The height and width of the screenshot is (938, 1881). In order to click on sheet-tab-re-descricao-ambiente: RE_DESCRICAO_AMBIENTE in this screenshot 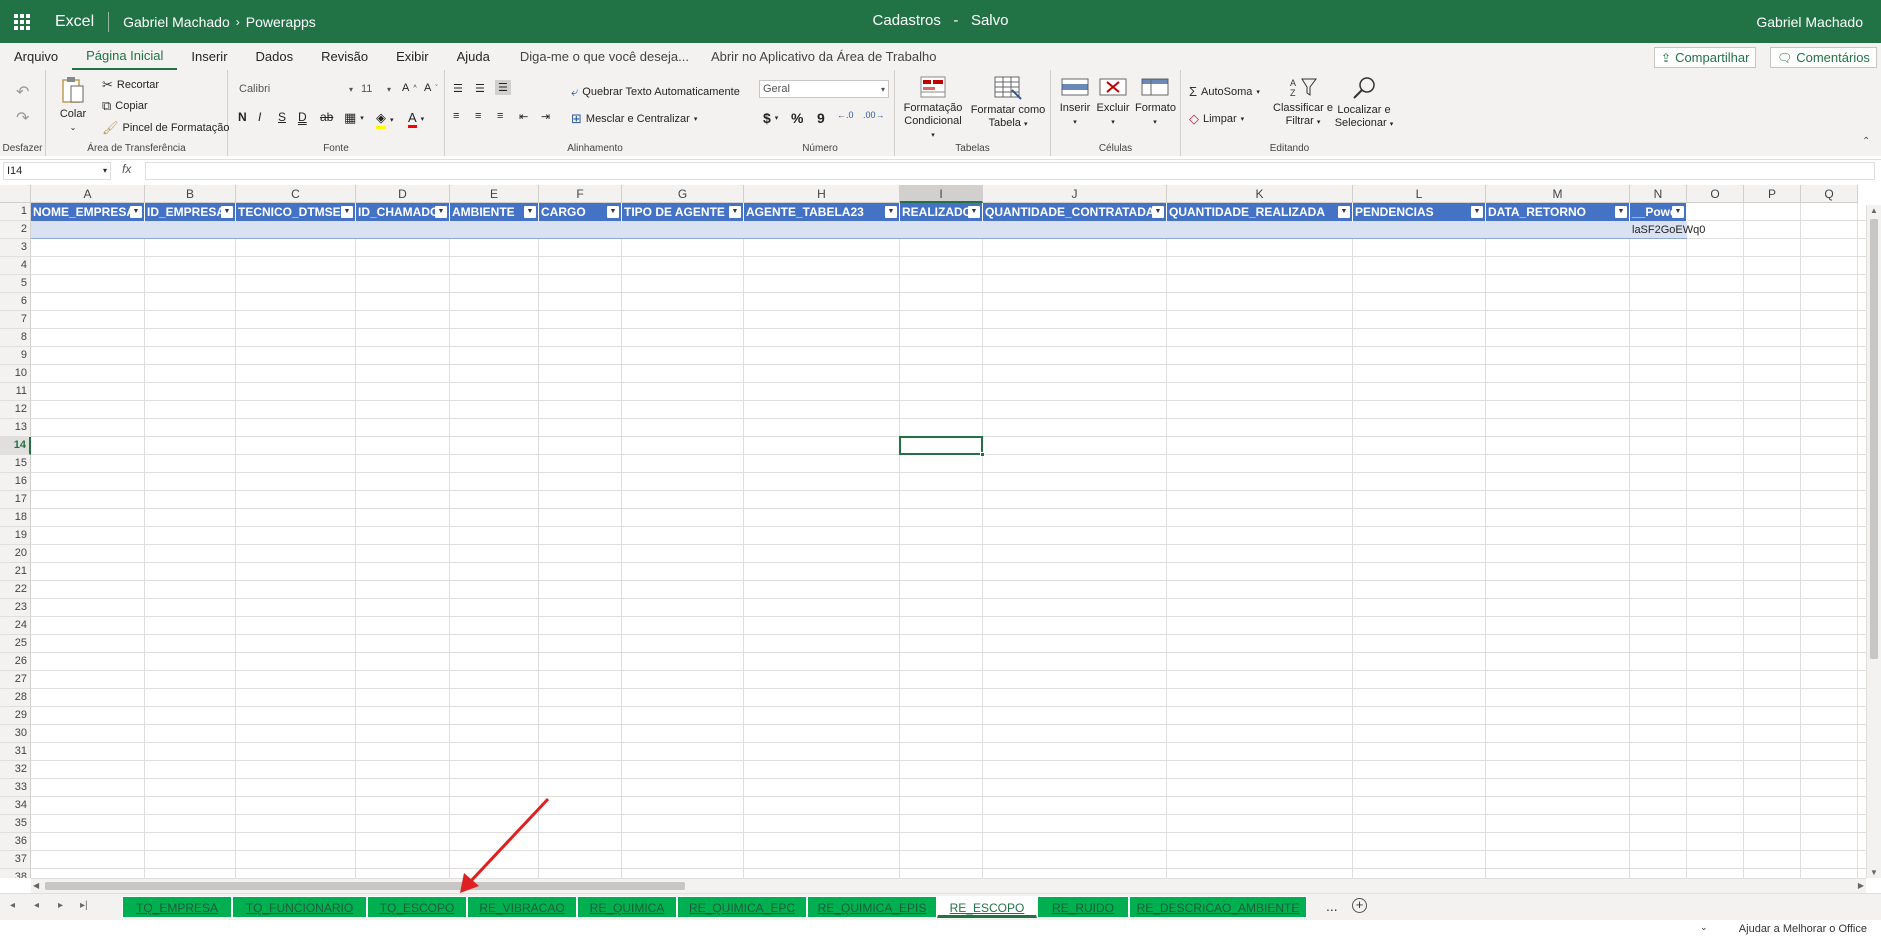, I will do `click(1218, 907)`.